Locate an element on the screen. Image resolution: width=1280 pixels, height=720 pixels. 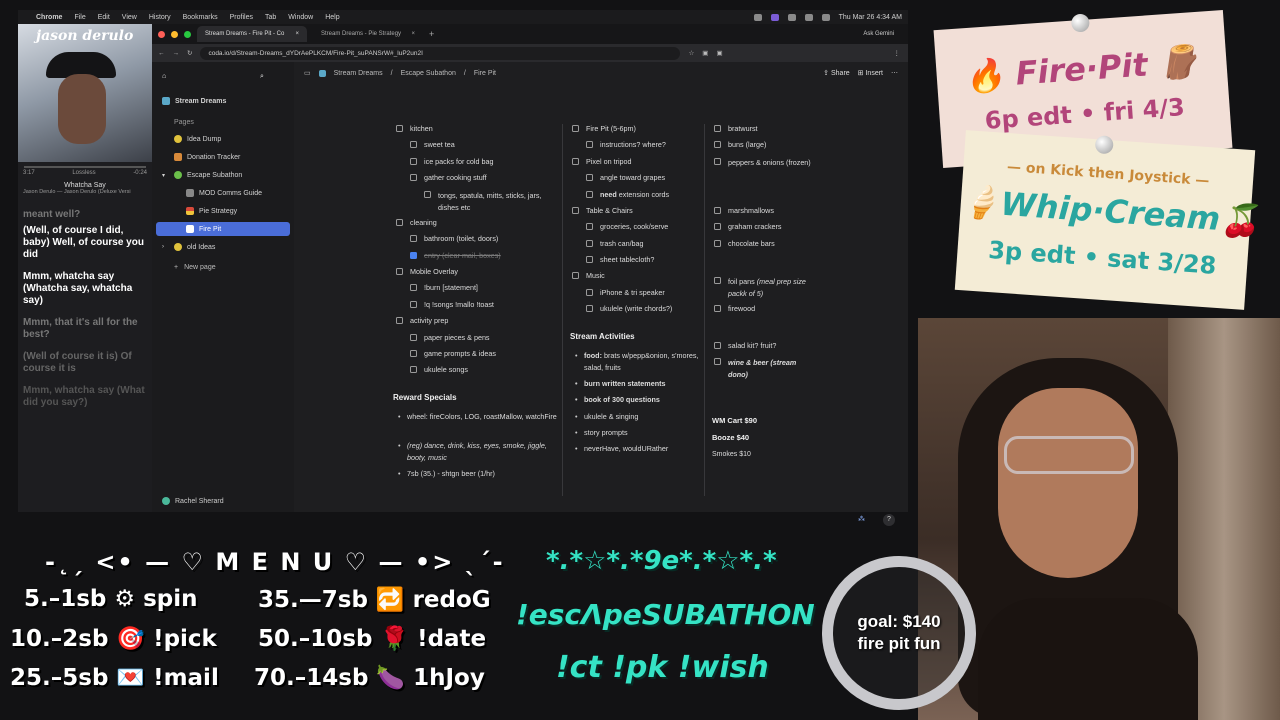
checklist-item: ice packs for cold bag is located at coordinates (452, 161).